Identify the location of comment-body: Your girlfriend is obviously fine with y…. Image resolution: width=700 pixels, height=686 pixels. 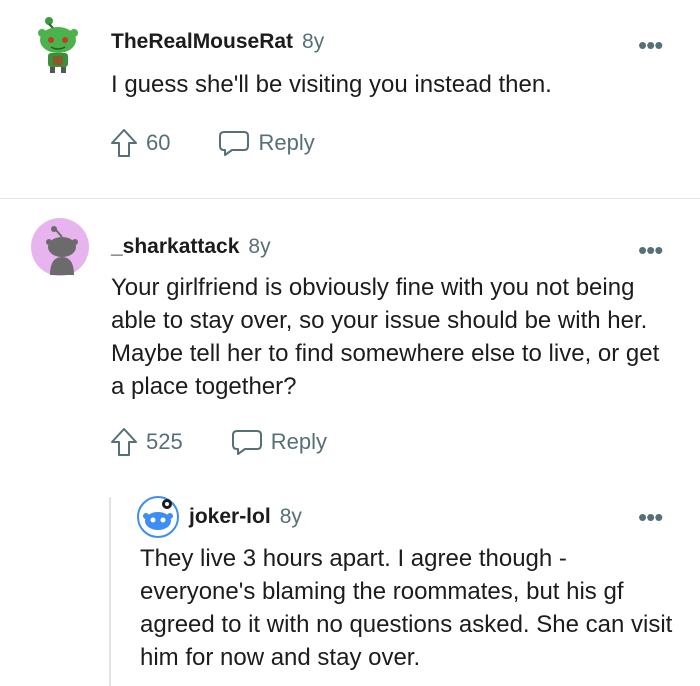
(385, 337).